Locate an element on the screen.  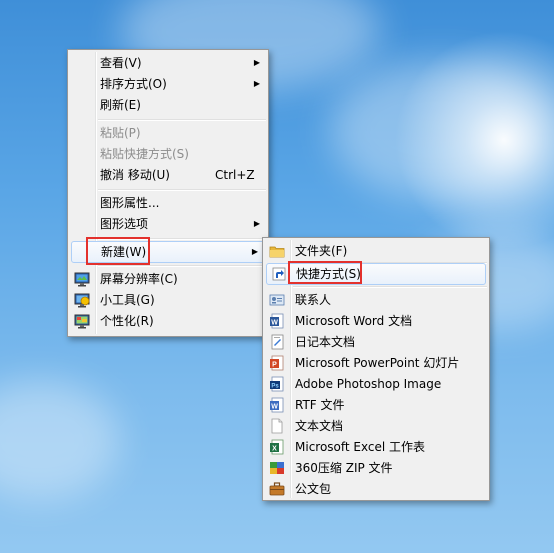
submenu-item-powerpoint: P Microsoft PowerPoint 幻灯片 is located at coordinates (376, 363).